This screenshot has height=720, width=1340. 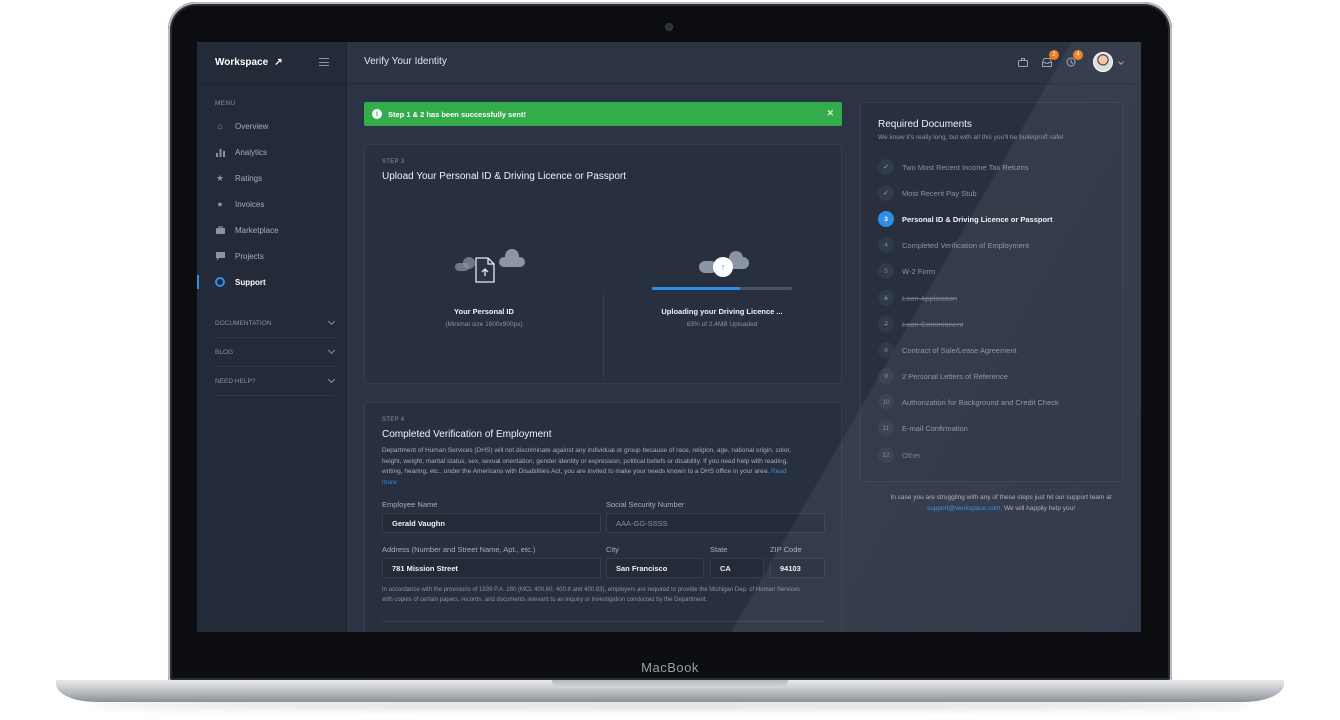 I want to click on sidebar-item-label: Analytics, so click(x=251, y=152).